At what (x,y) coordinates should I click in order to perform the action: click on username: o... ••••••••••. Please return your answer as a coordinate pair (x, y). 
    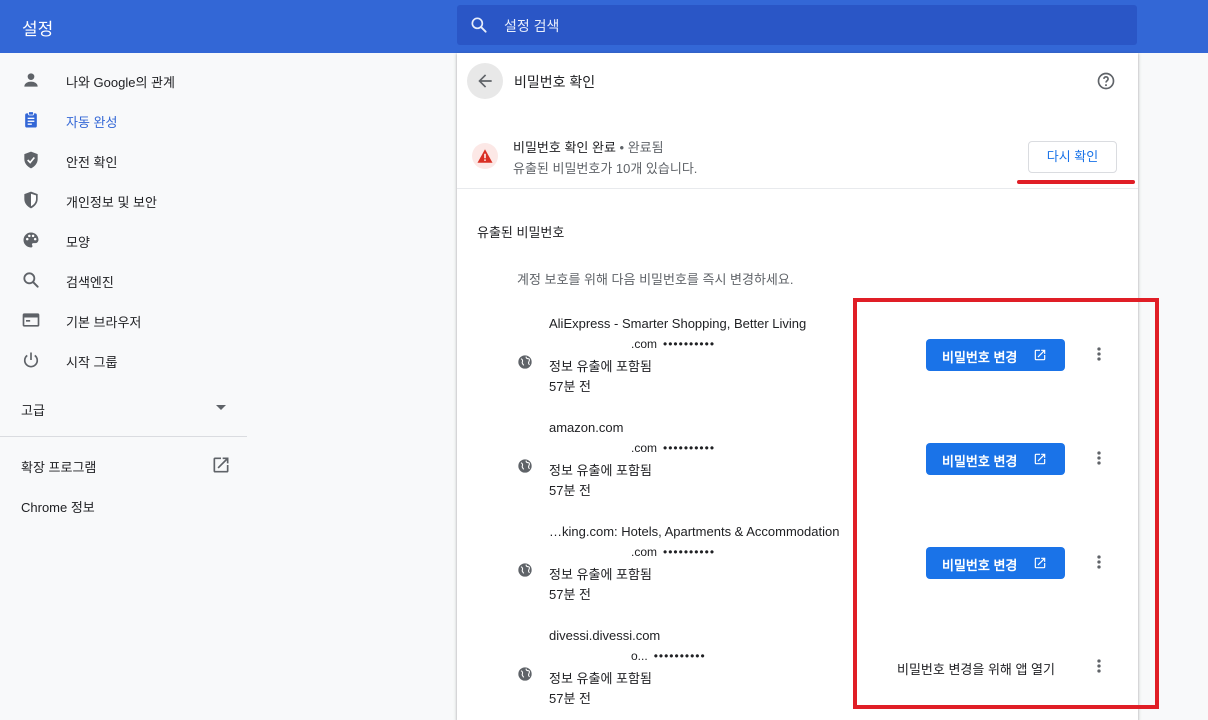
    Looking at the image, I should click on (627, 655).